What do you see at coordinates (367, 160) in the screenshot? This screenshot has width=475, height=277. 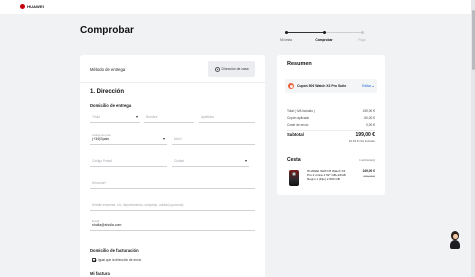 I see `cart-count: 1 artículo(s)` at bounding box center [367, 160].